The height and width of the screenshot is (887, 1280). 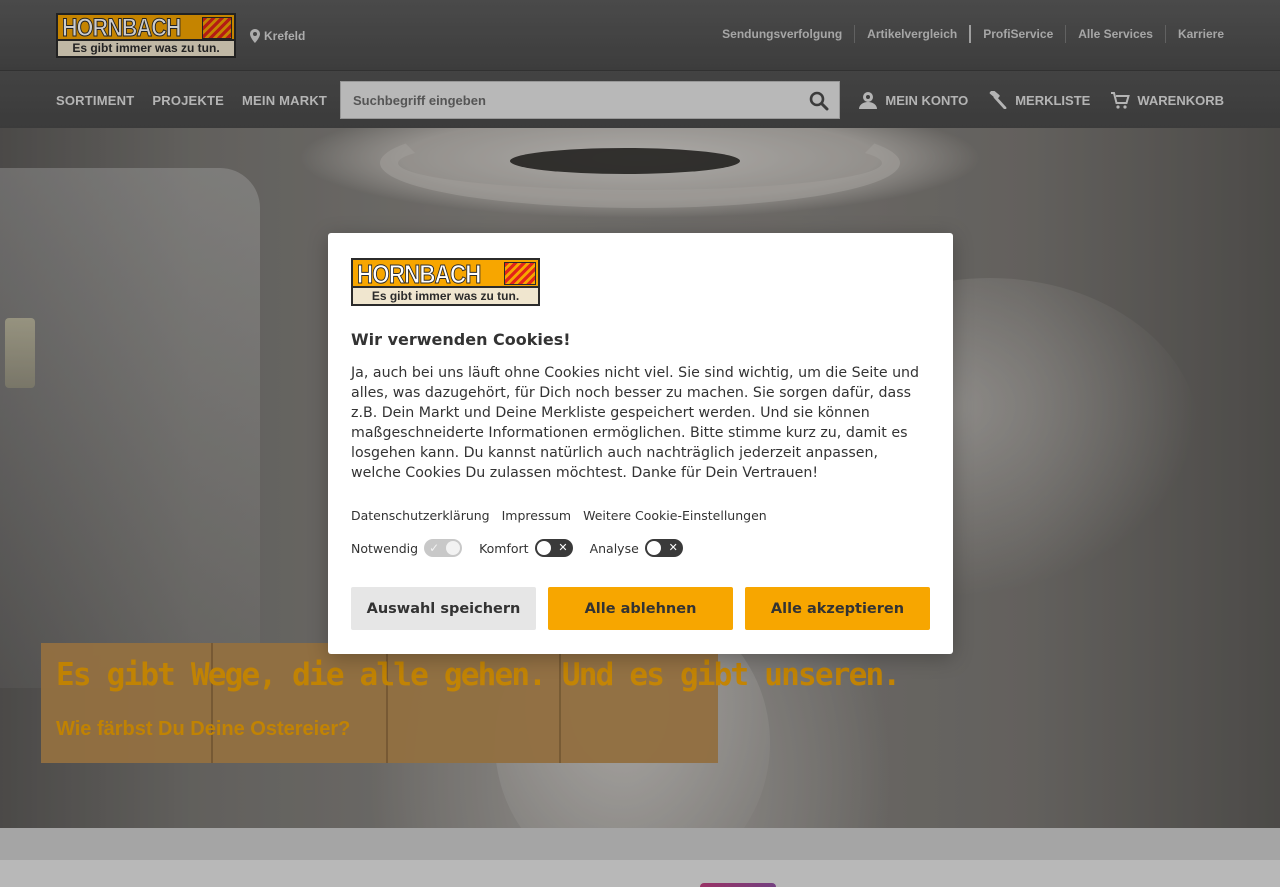 What do you see at coordinates (443, 548) in the screenshot?
I see `necessary-switch: ✓` at bounding box center [443, 548].